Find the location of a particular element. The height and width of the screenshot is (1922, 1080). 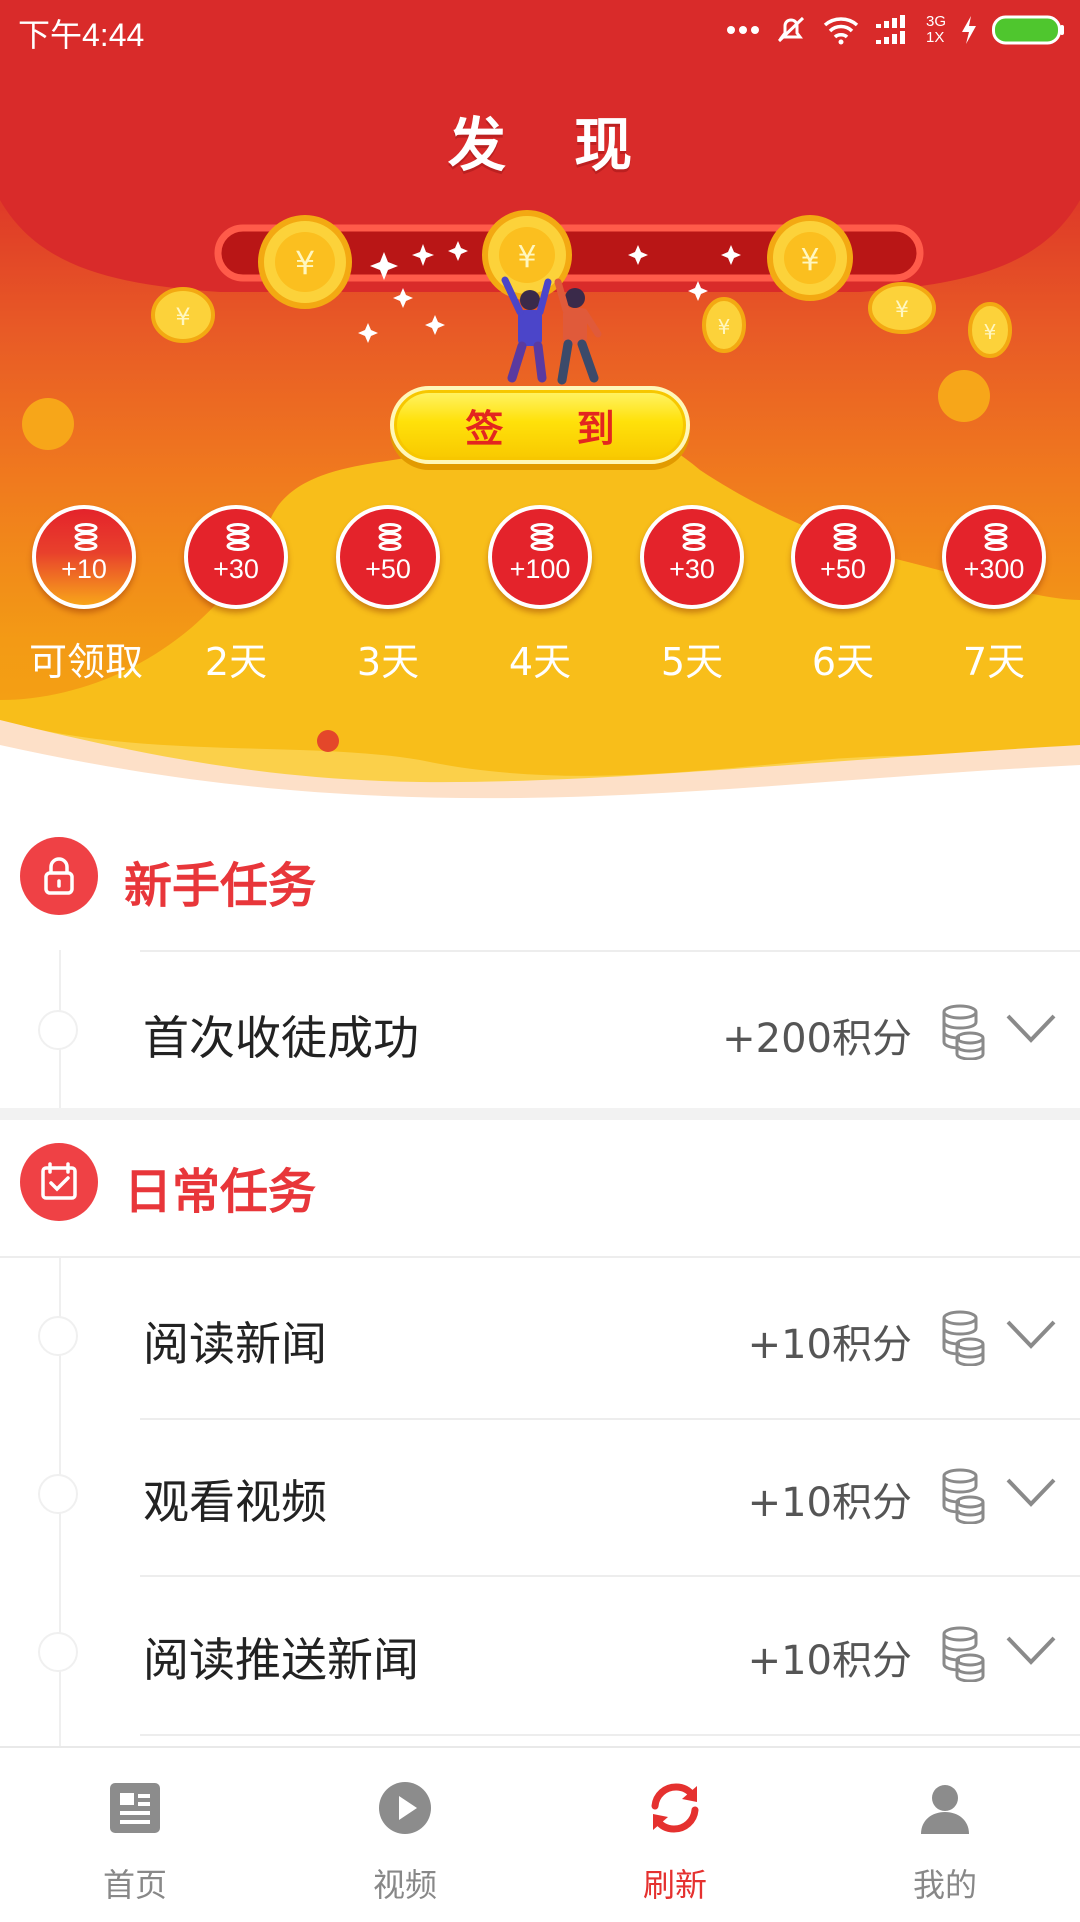

checkin-day-badge: +100 is located at coordinates (540, 557).